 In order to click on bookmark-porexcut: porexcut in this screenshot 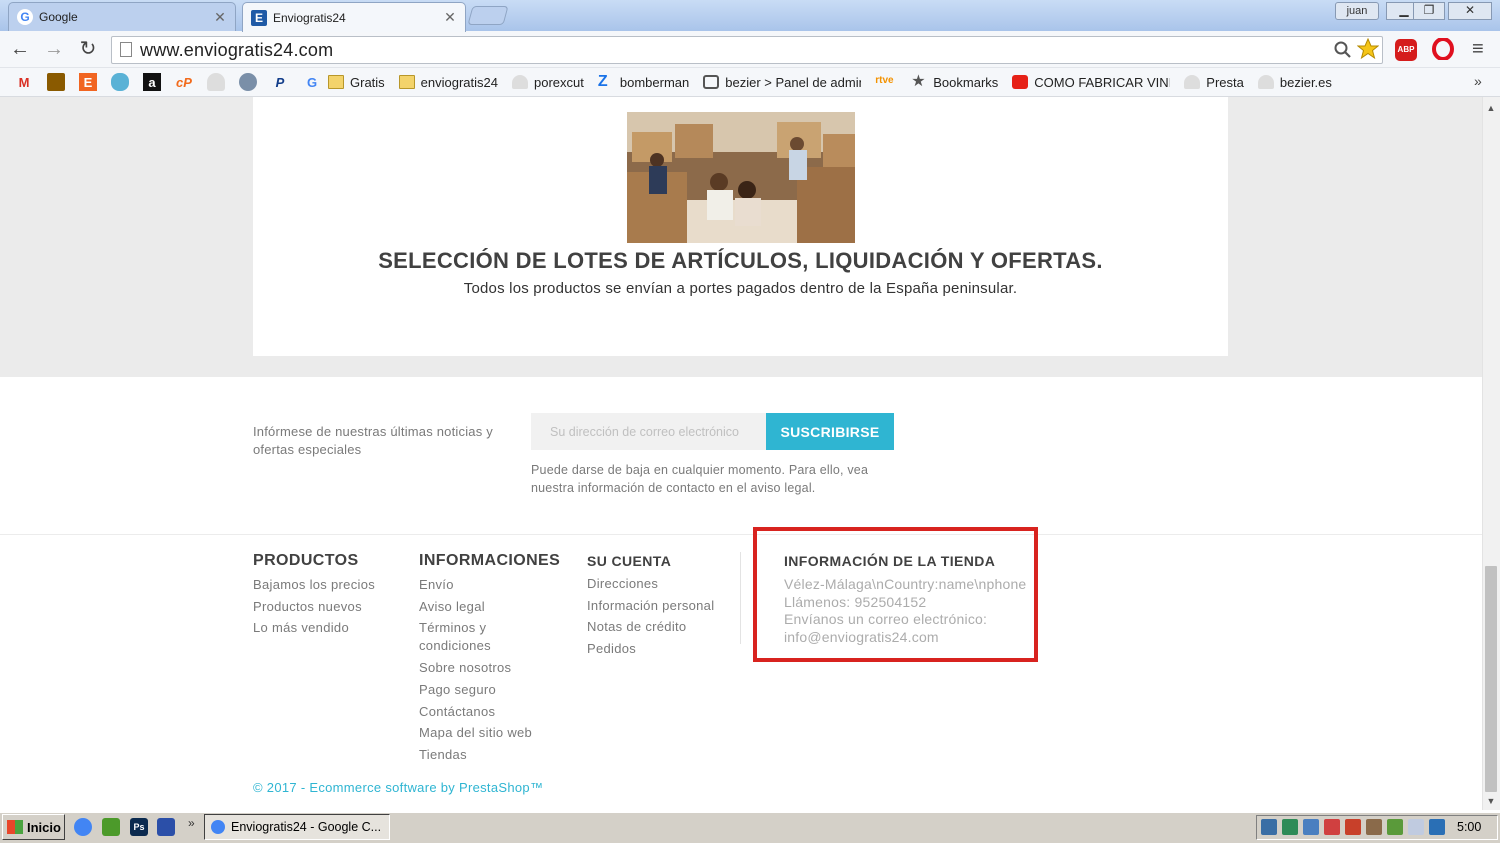, I will do `click(548, 82)`.